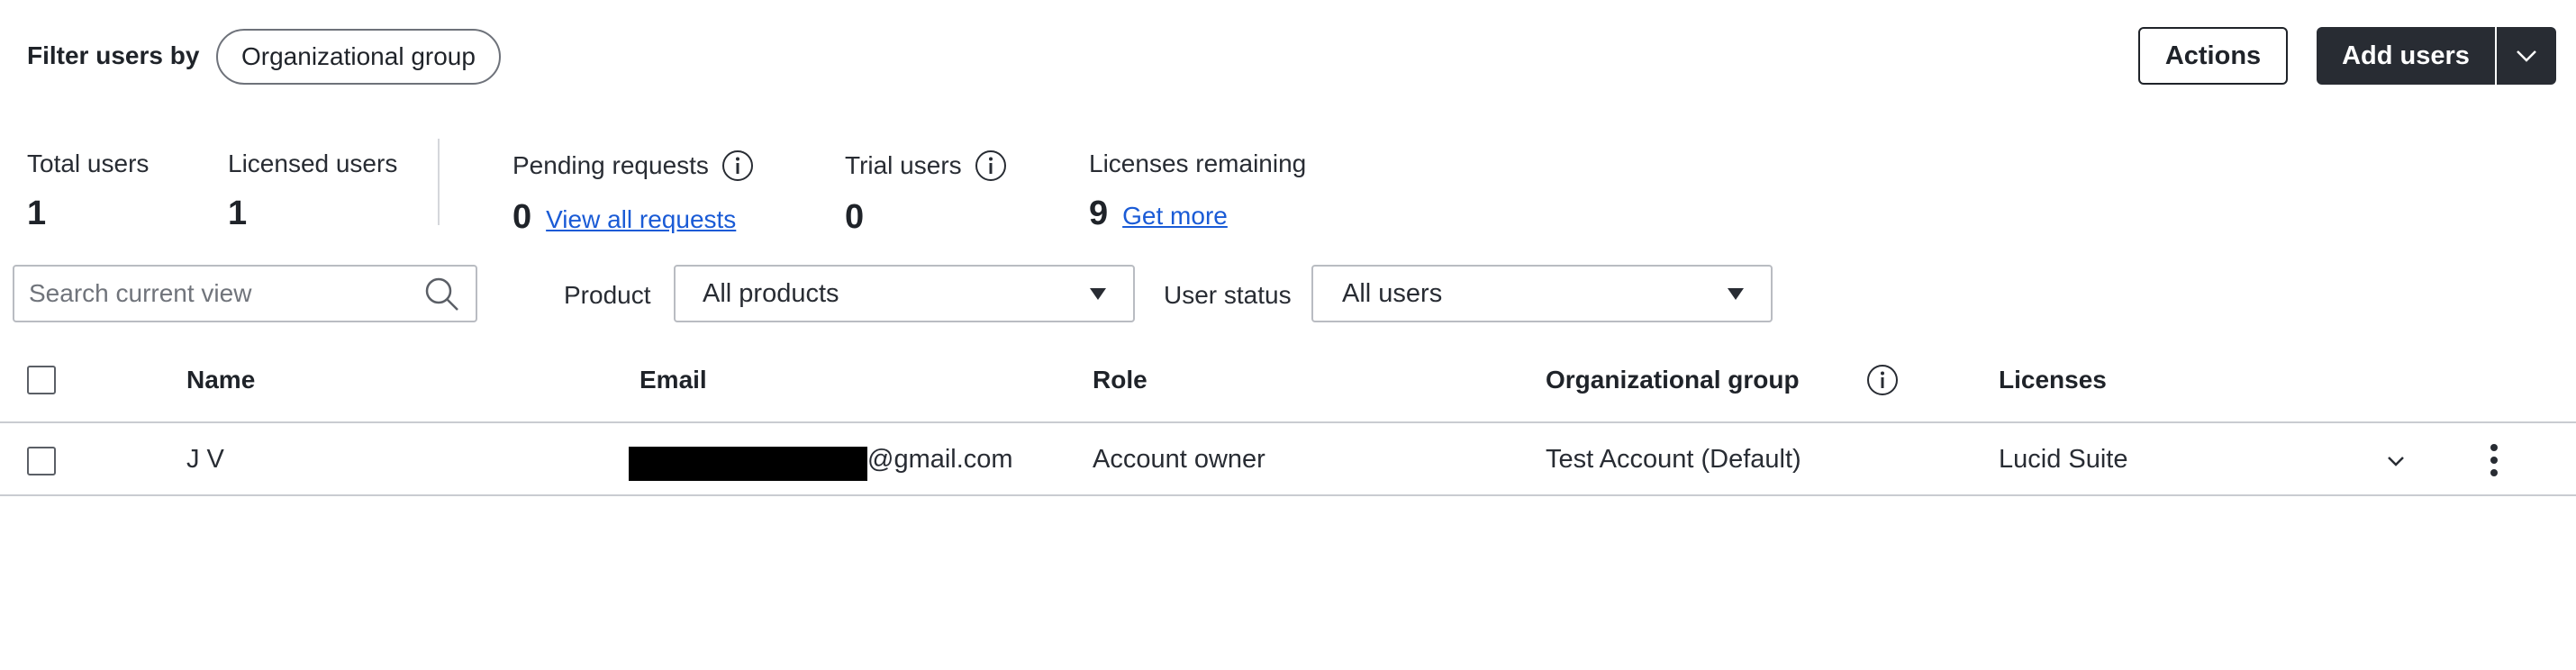 Image resolution: width=2576 pixels, height=670 pixels. Describe the element at coordinates (926, 193) in the screenshot. I see `stat-trial-users: Trial users 0` at that location.